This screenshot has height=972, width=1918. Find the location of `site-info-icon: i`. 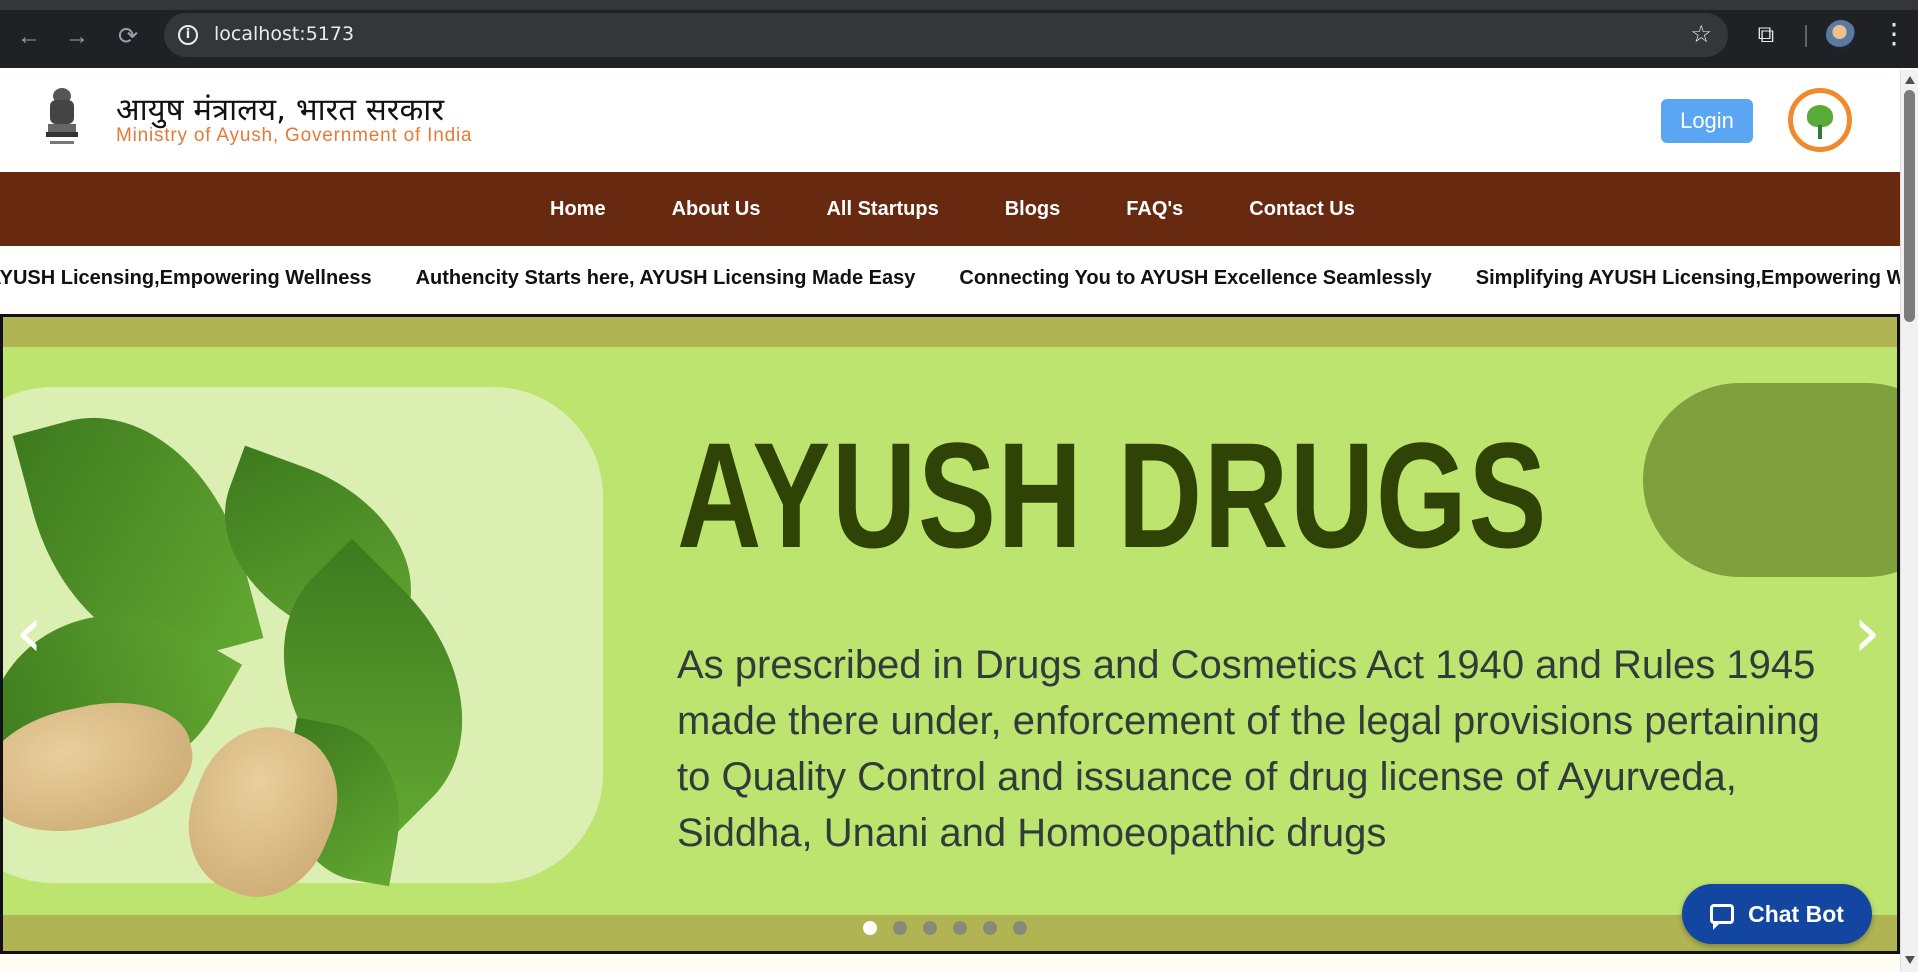

site-info-icon: i is located at coordinates (188, 35).